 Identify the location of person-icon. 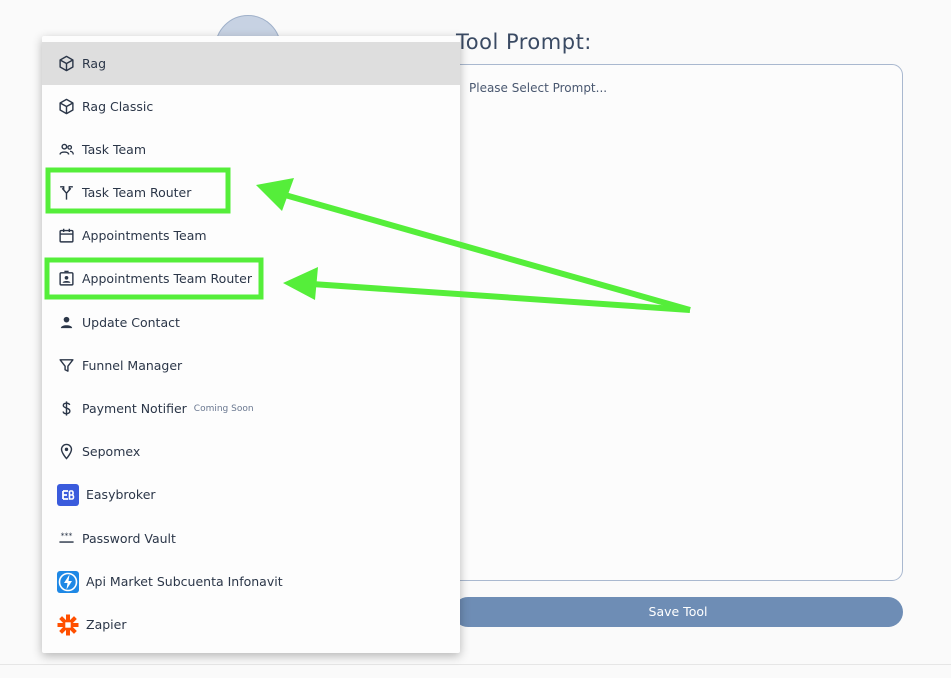
(66, 323).